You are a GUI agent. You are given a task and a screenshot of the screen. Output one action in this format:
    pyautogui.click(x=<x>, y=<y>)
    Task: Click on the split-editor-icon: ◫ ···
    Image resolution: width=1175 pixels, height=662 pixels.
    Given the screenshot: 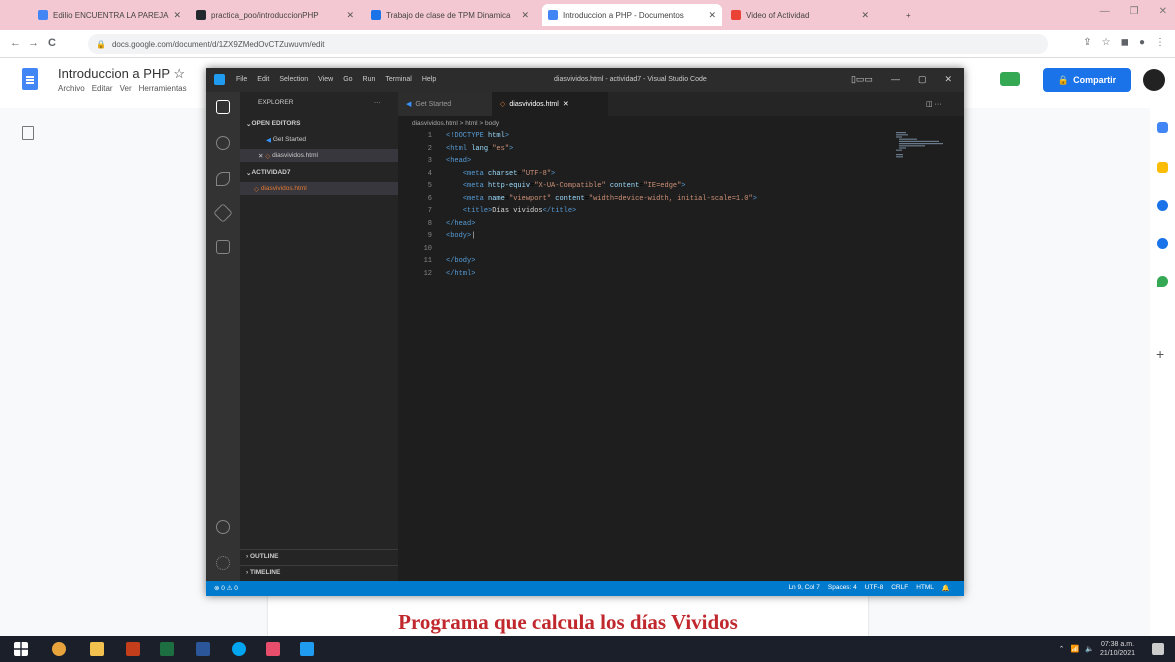 What is the action you would take?
    pyautogui.click(x=934, y=104)
    